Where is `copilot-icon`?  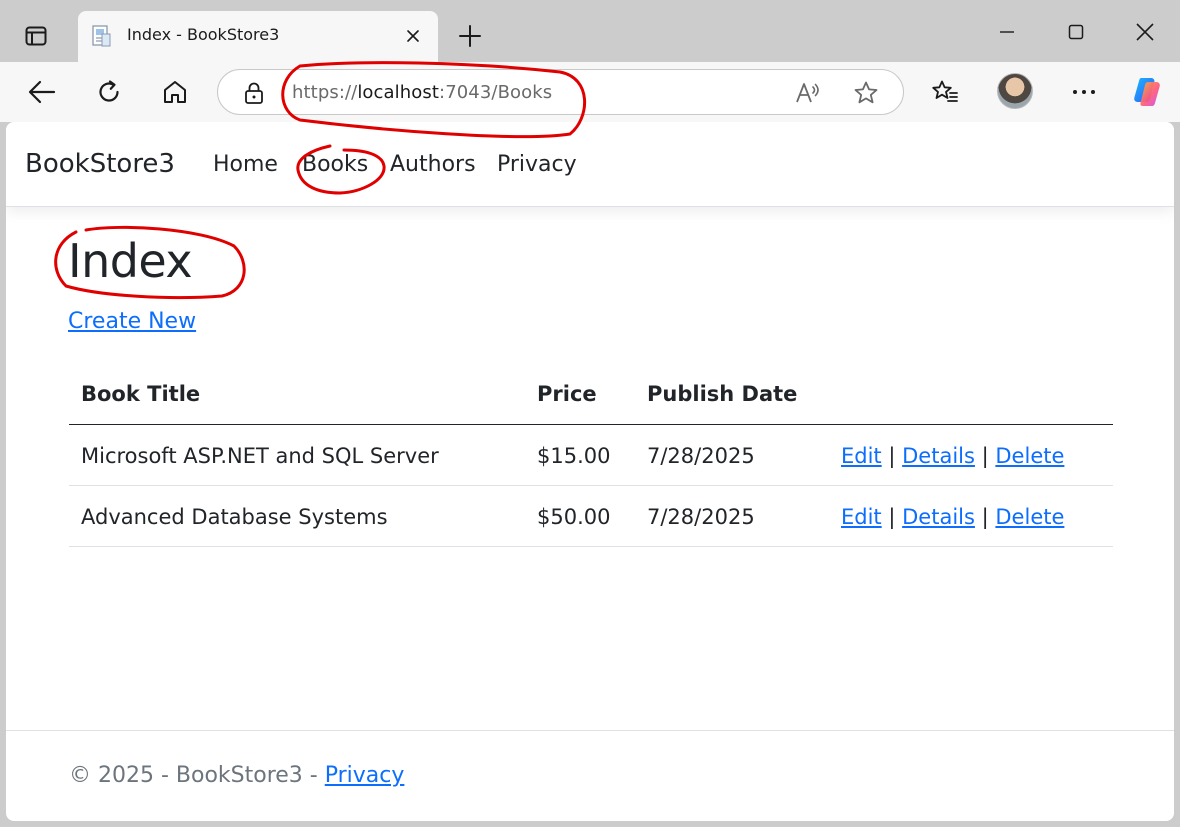 copilot-icon is located at coordinates (1147, 92).